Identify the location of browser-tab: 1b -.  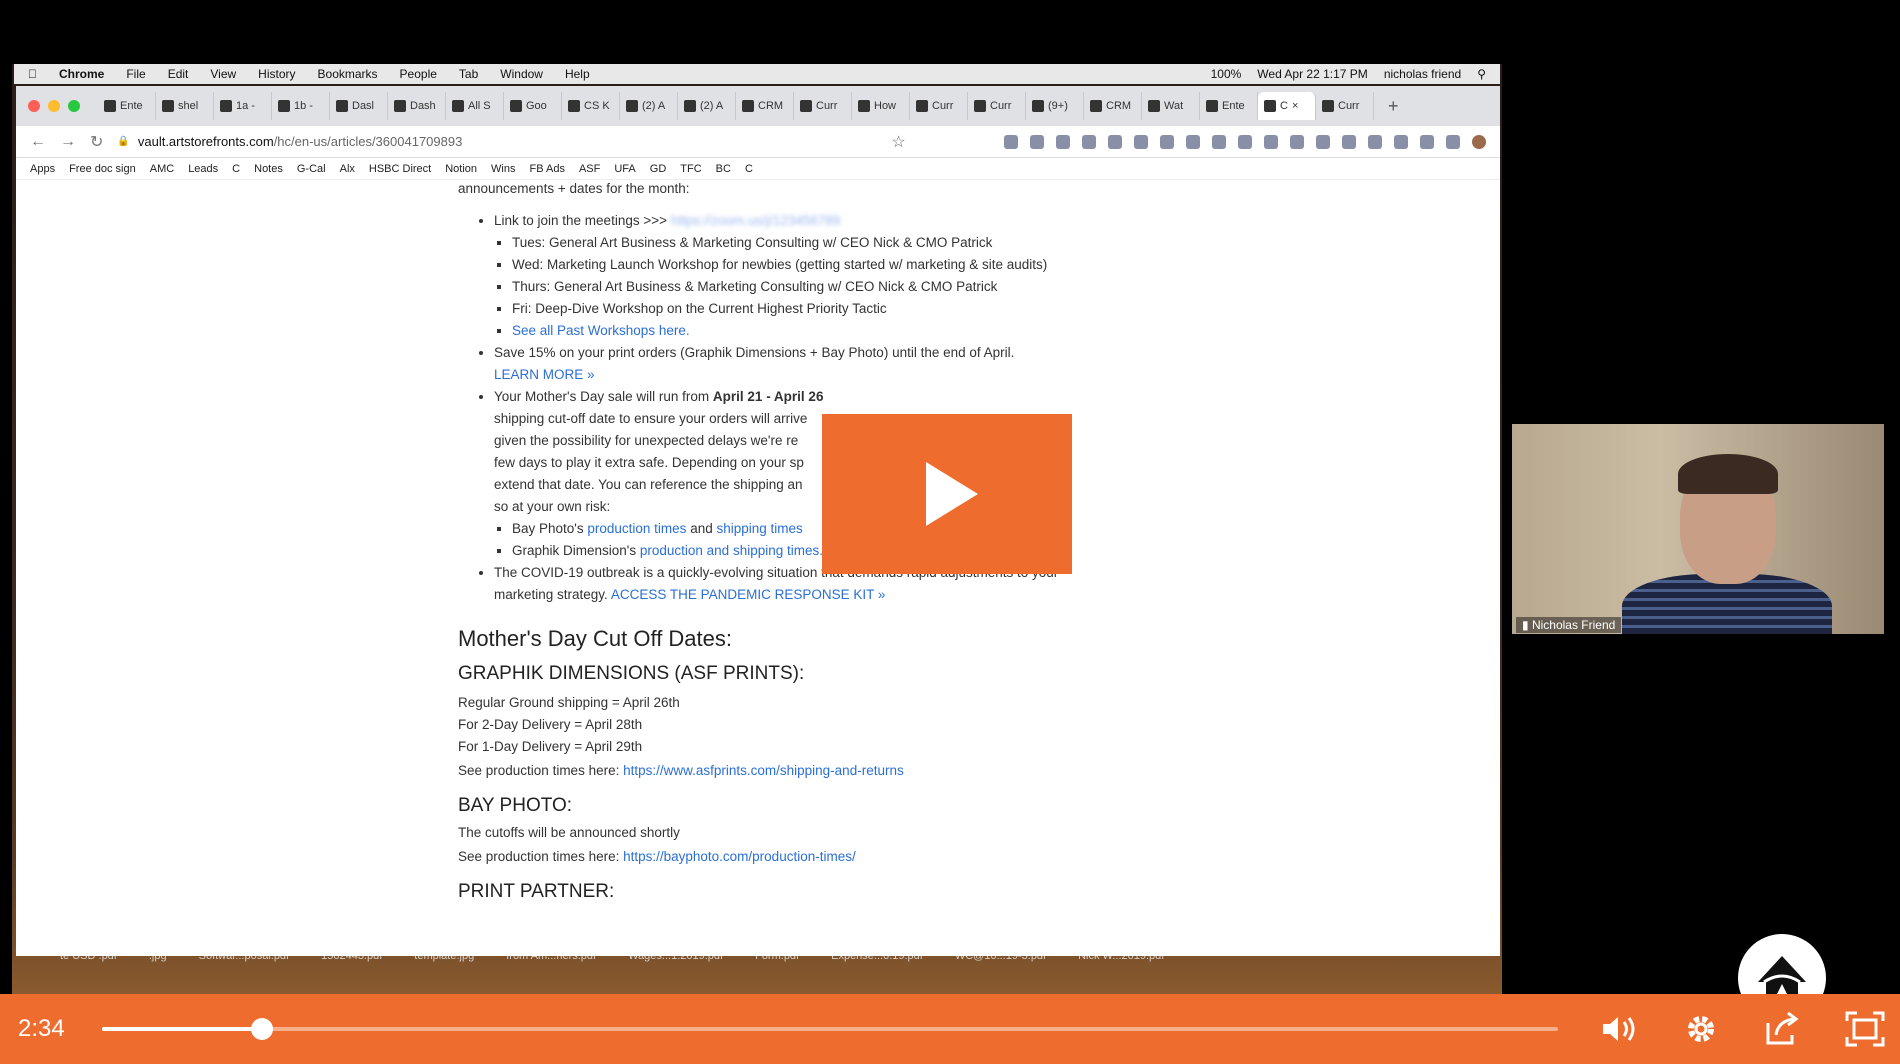
(301, 106).